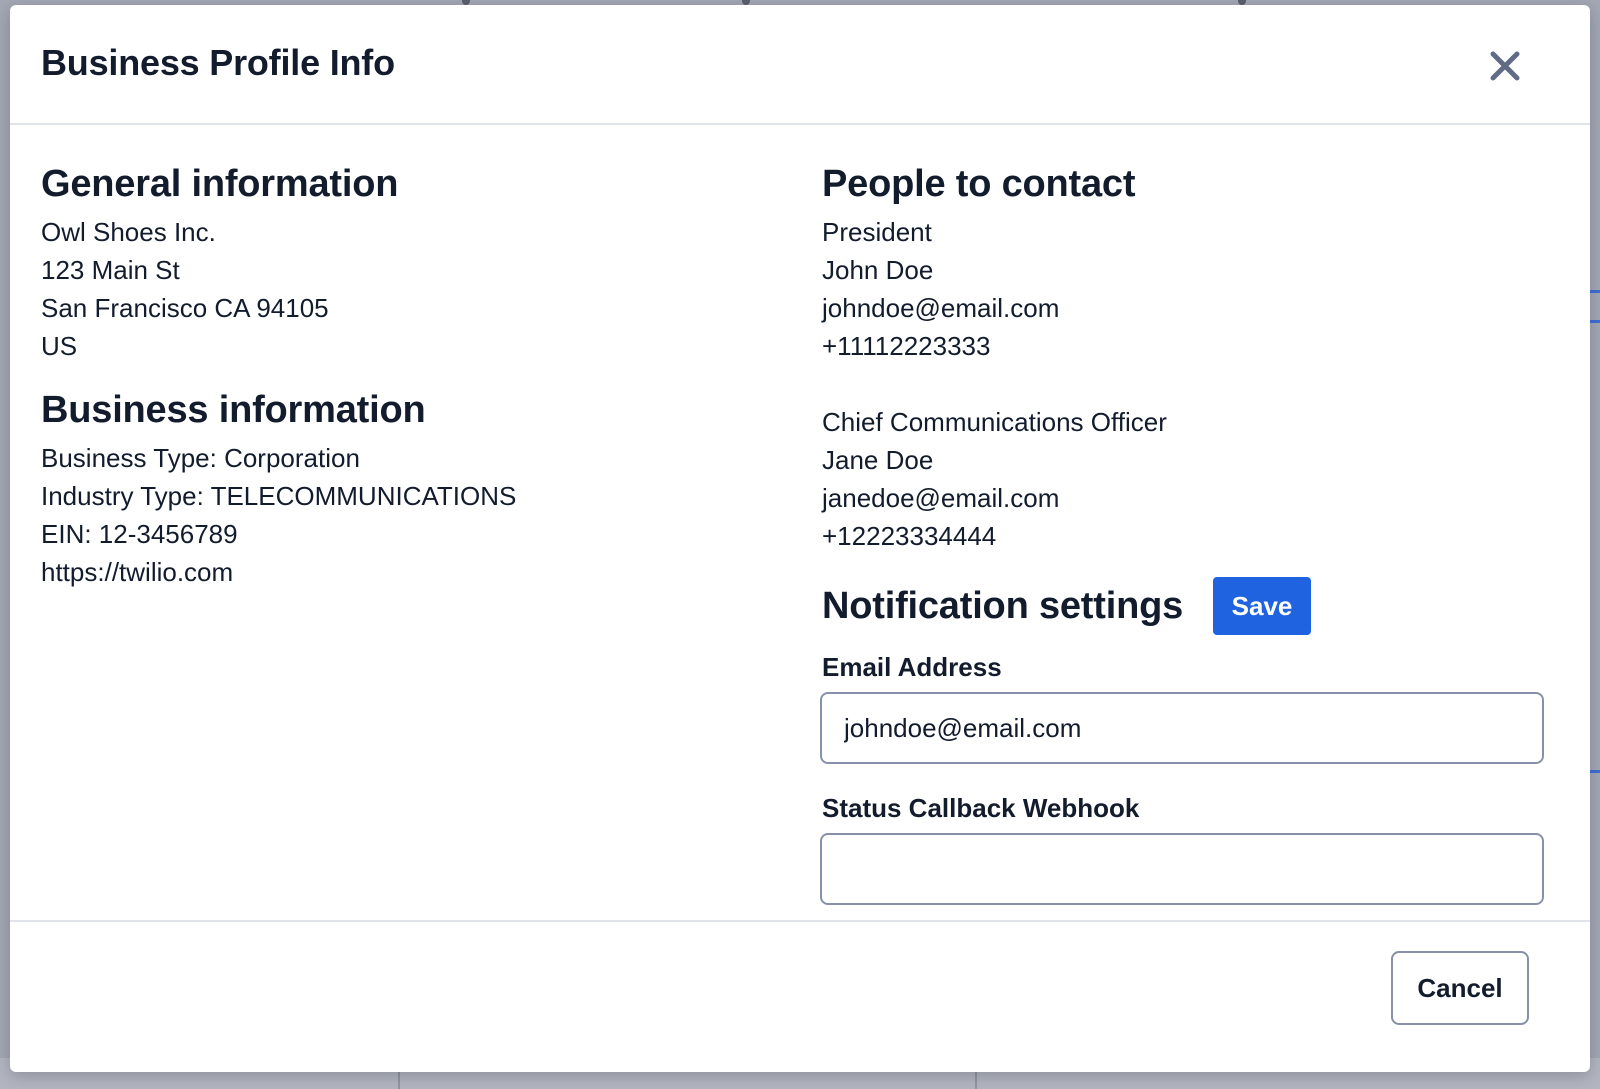  I want to click on modal-title: Business Profile Info, so click(218, 62).